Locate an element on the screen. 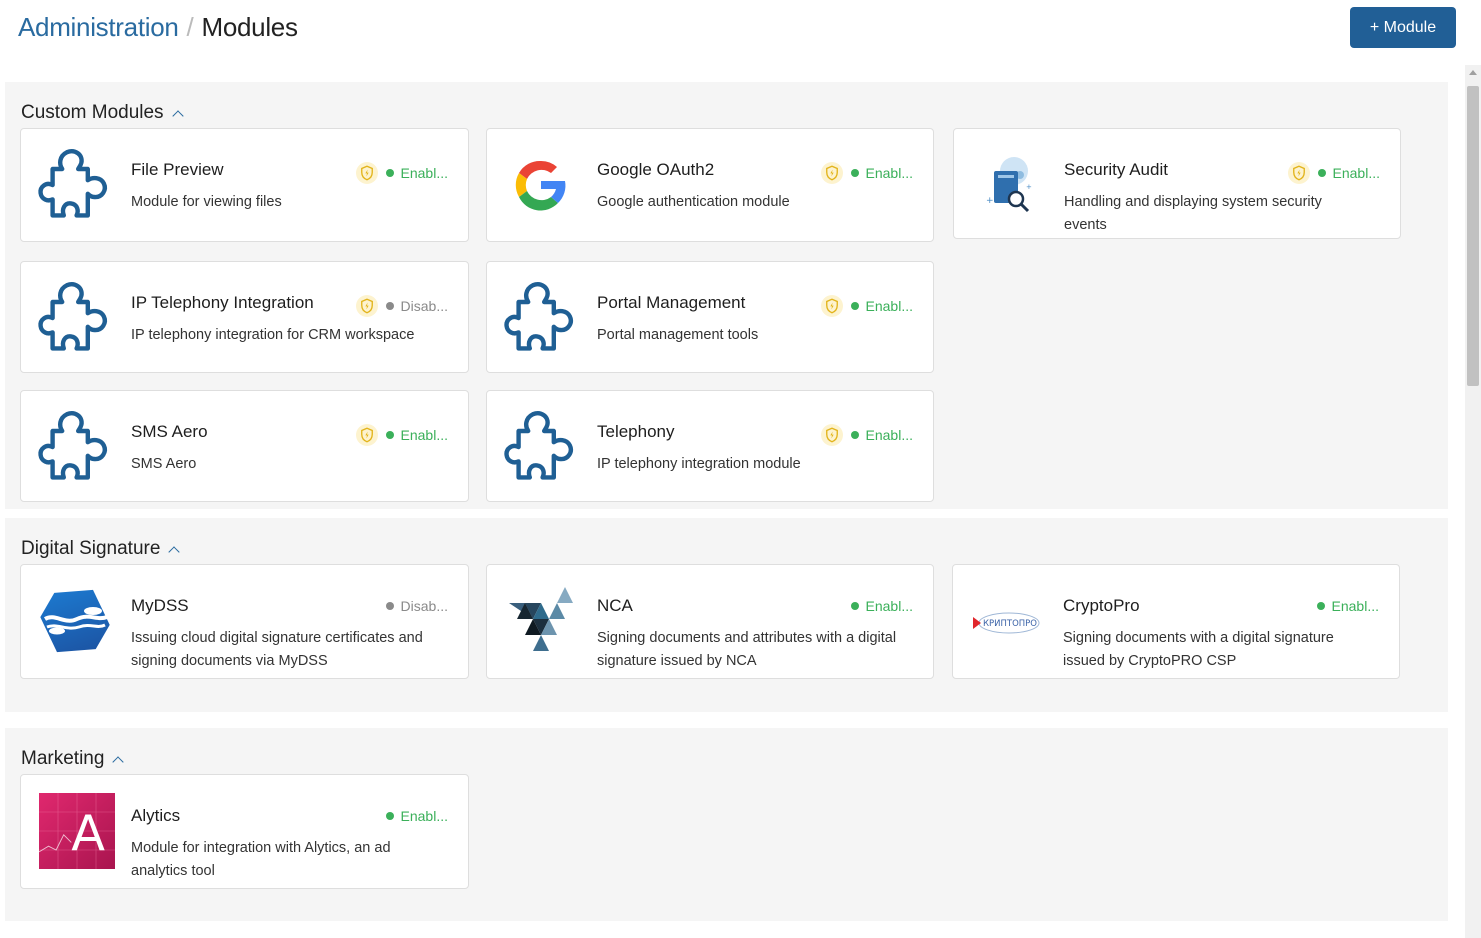 This screenshot has height=938, width=1481. module-title: CryptoPro is located at coordinates (1101, 605).